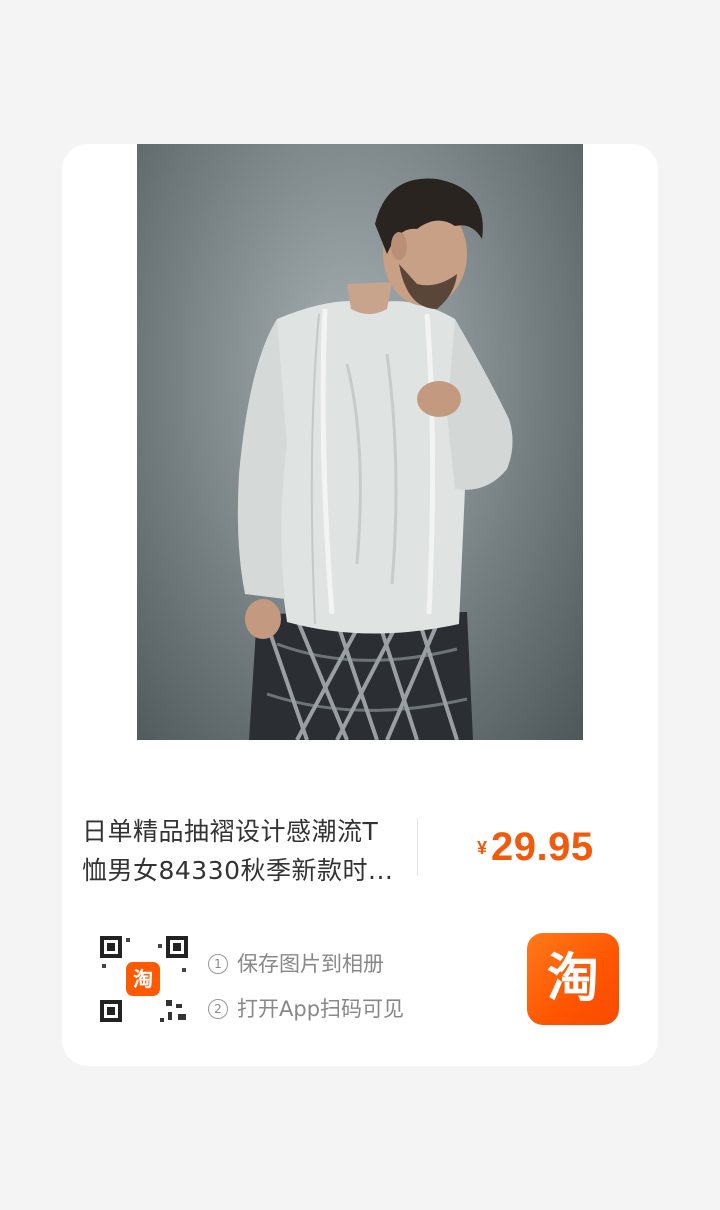  Describe the element at coordinates (417, 847) in the screenshot. I see `title-price-divider` at that location.